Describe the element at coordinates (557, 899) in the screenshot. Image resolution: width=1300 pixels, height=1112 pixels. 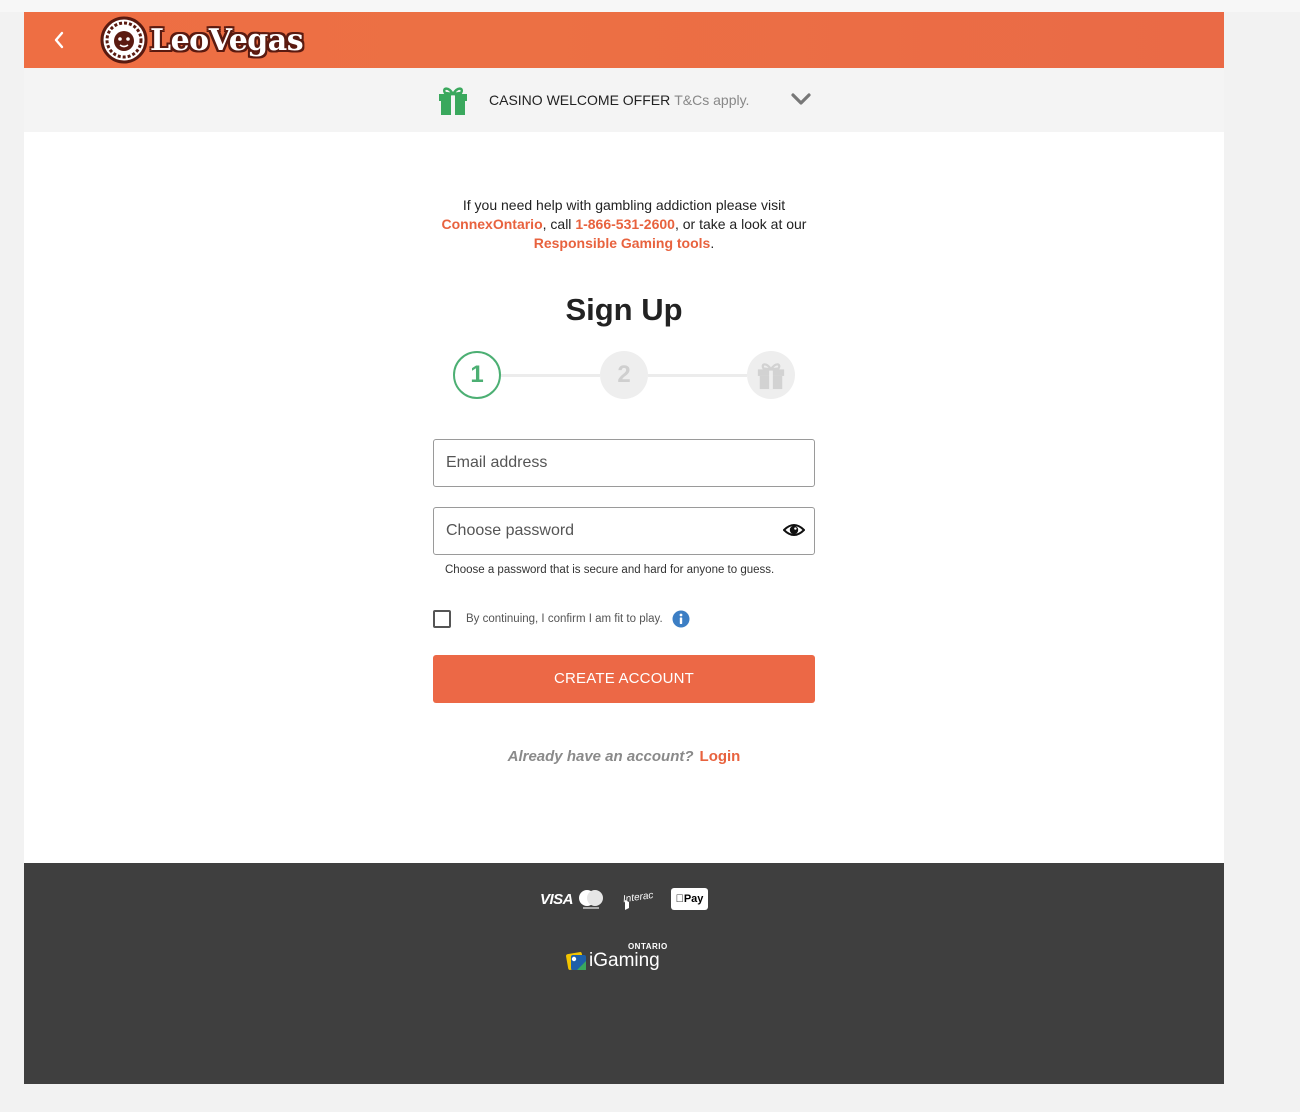
I see `visa-logo: VISA` at that location.